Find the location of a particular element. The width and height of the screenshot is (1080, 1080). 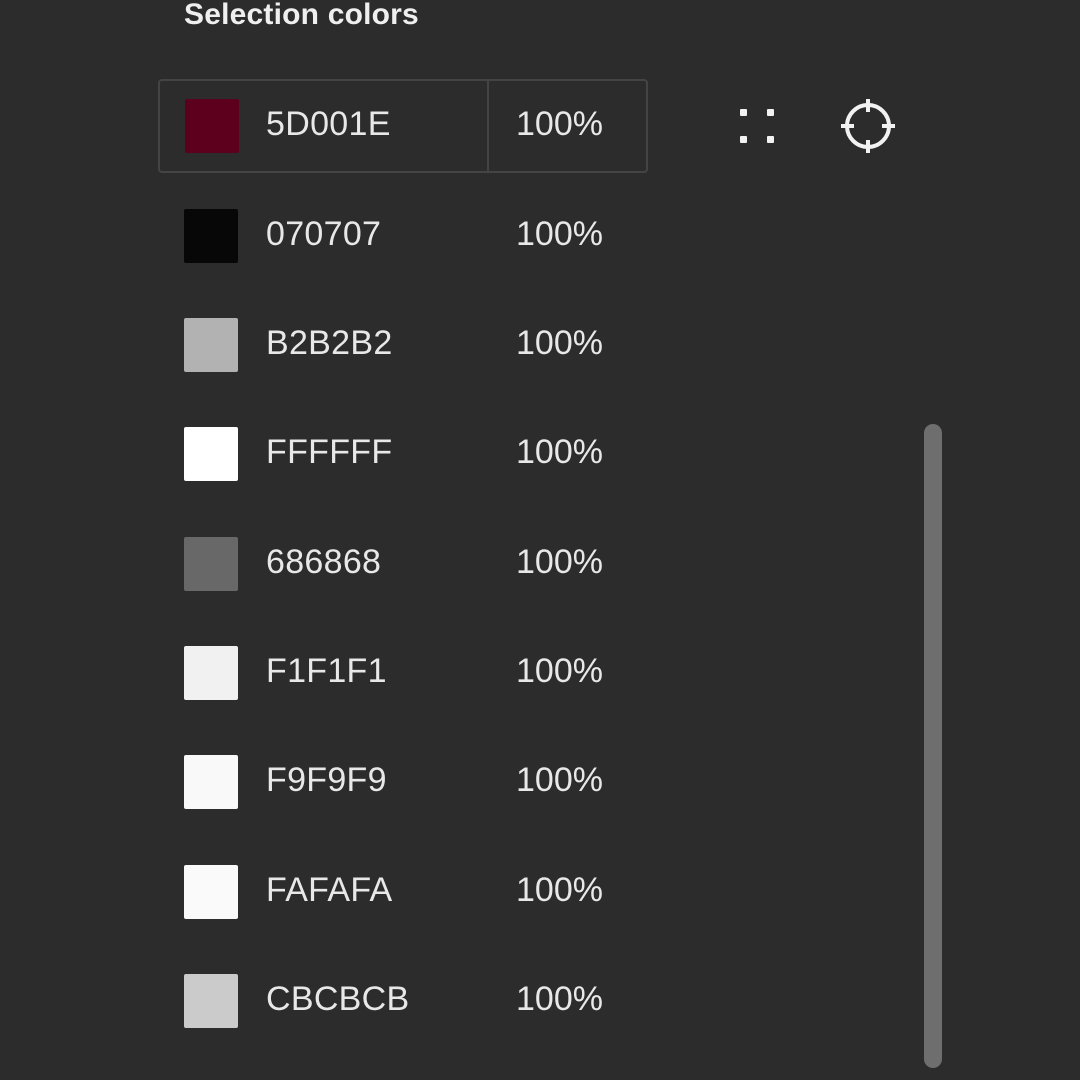

scrollbar-thumb is located at coordinates (933, 746).